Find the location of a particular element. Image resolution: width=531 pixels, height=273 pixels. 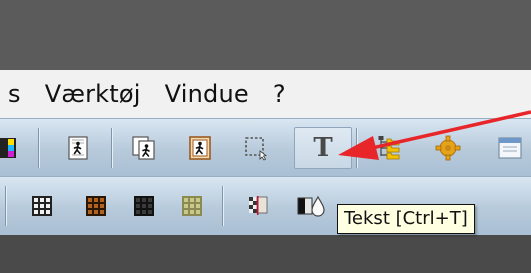

menu-item-help: ? is located at coordinates (279, 94).